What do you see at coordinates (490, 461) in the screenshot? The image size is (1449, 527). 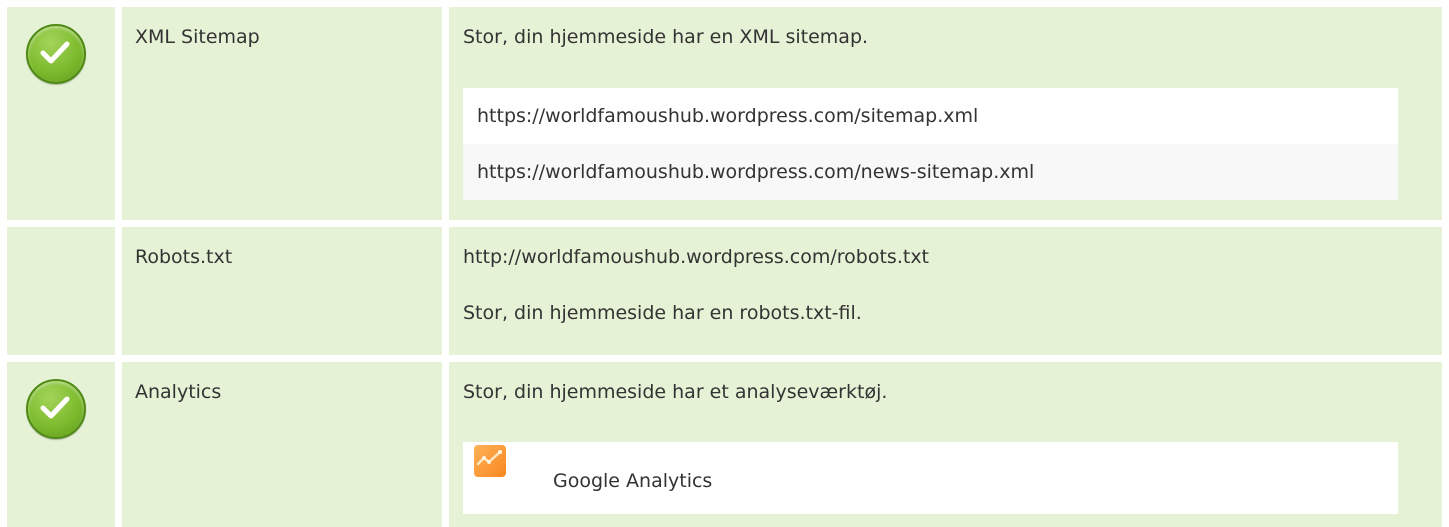 I see `google-analytics-icon` at bounding box center [490, 461].